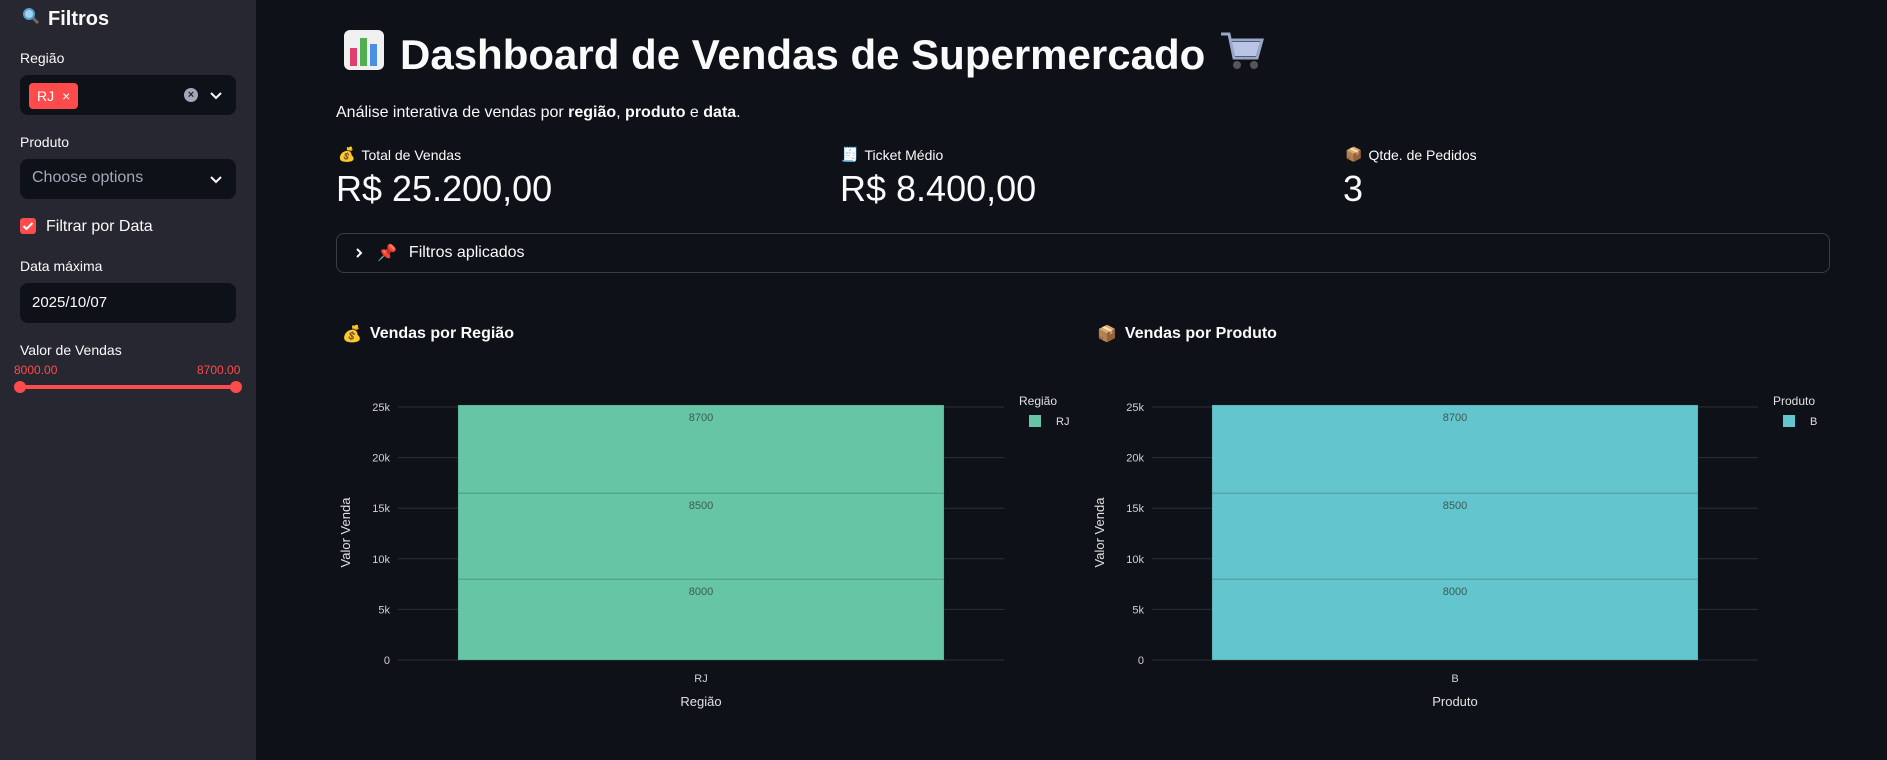 The height and width of the screenshot is (760, 1887). I want to click on regiao-tag-label: RJ, so click(46, 96).